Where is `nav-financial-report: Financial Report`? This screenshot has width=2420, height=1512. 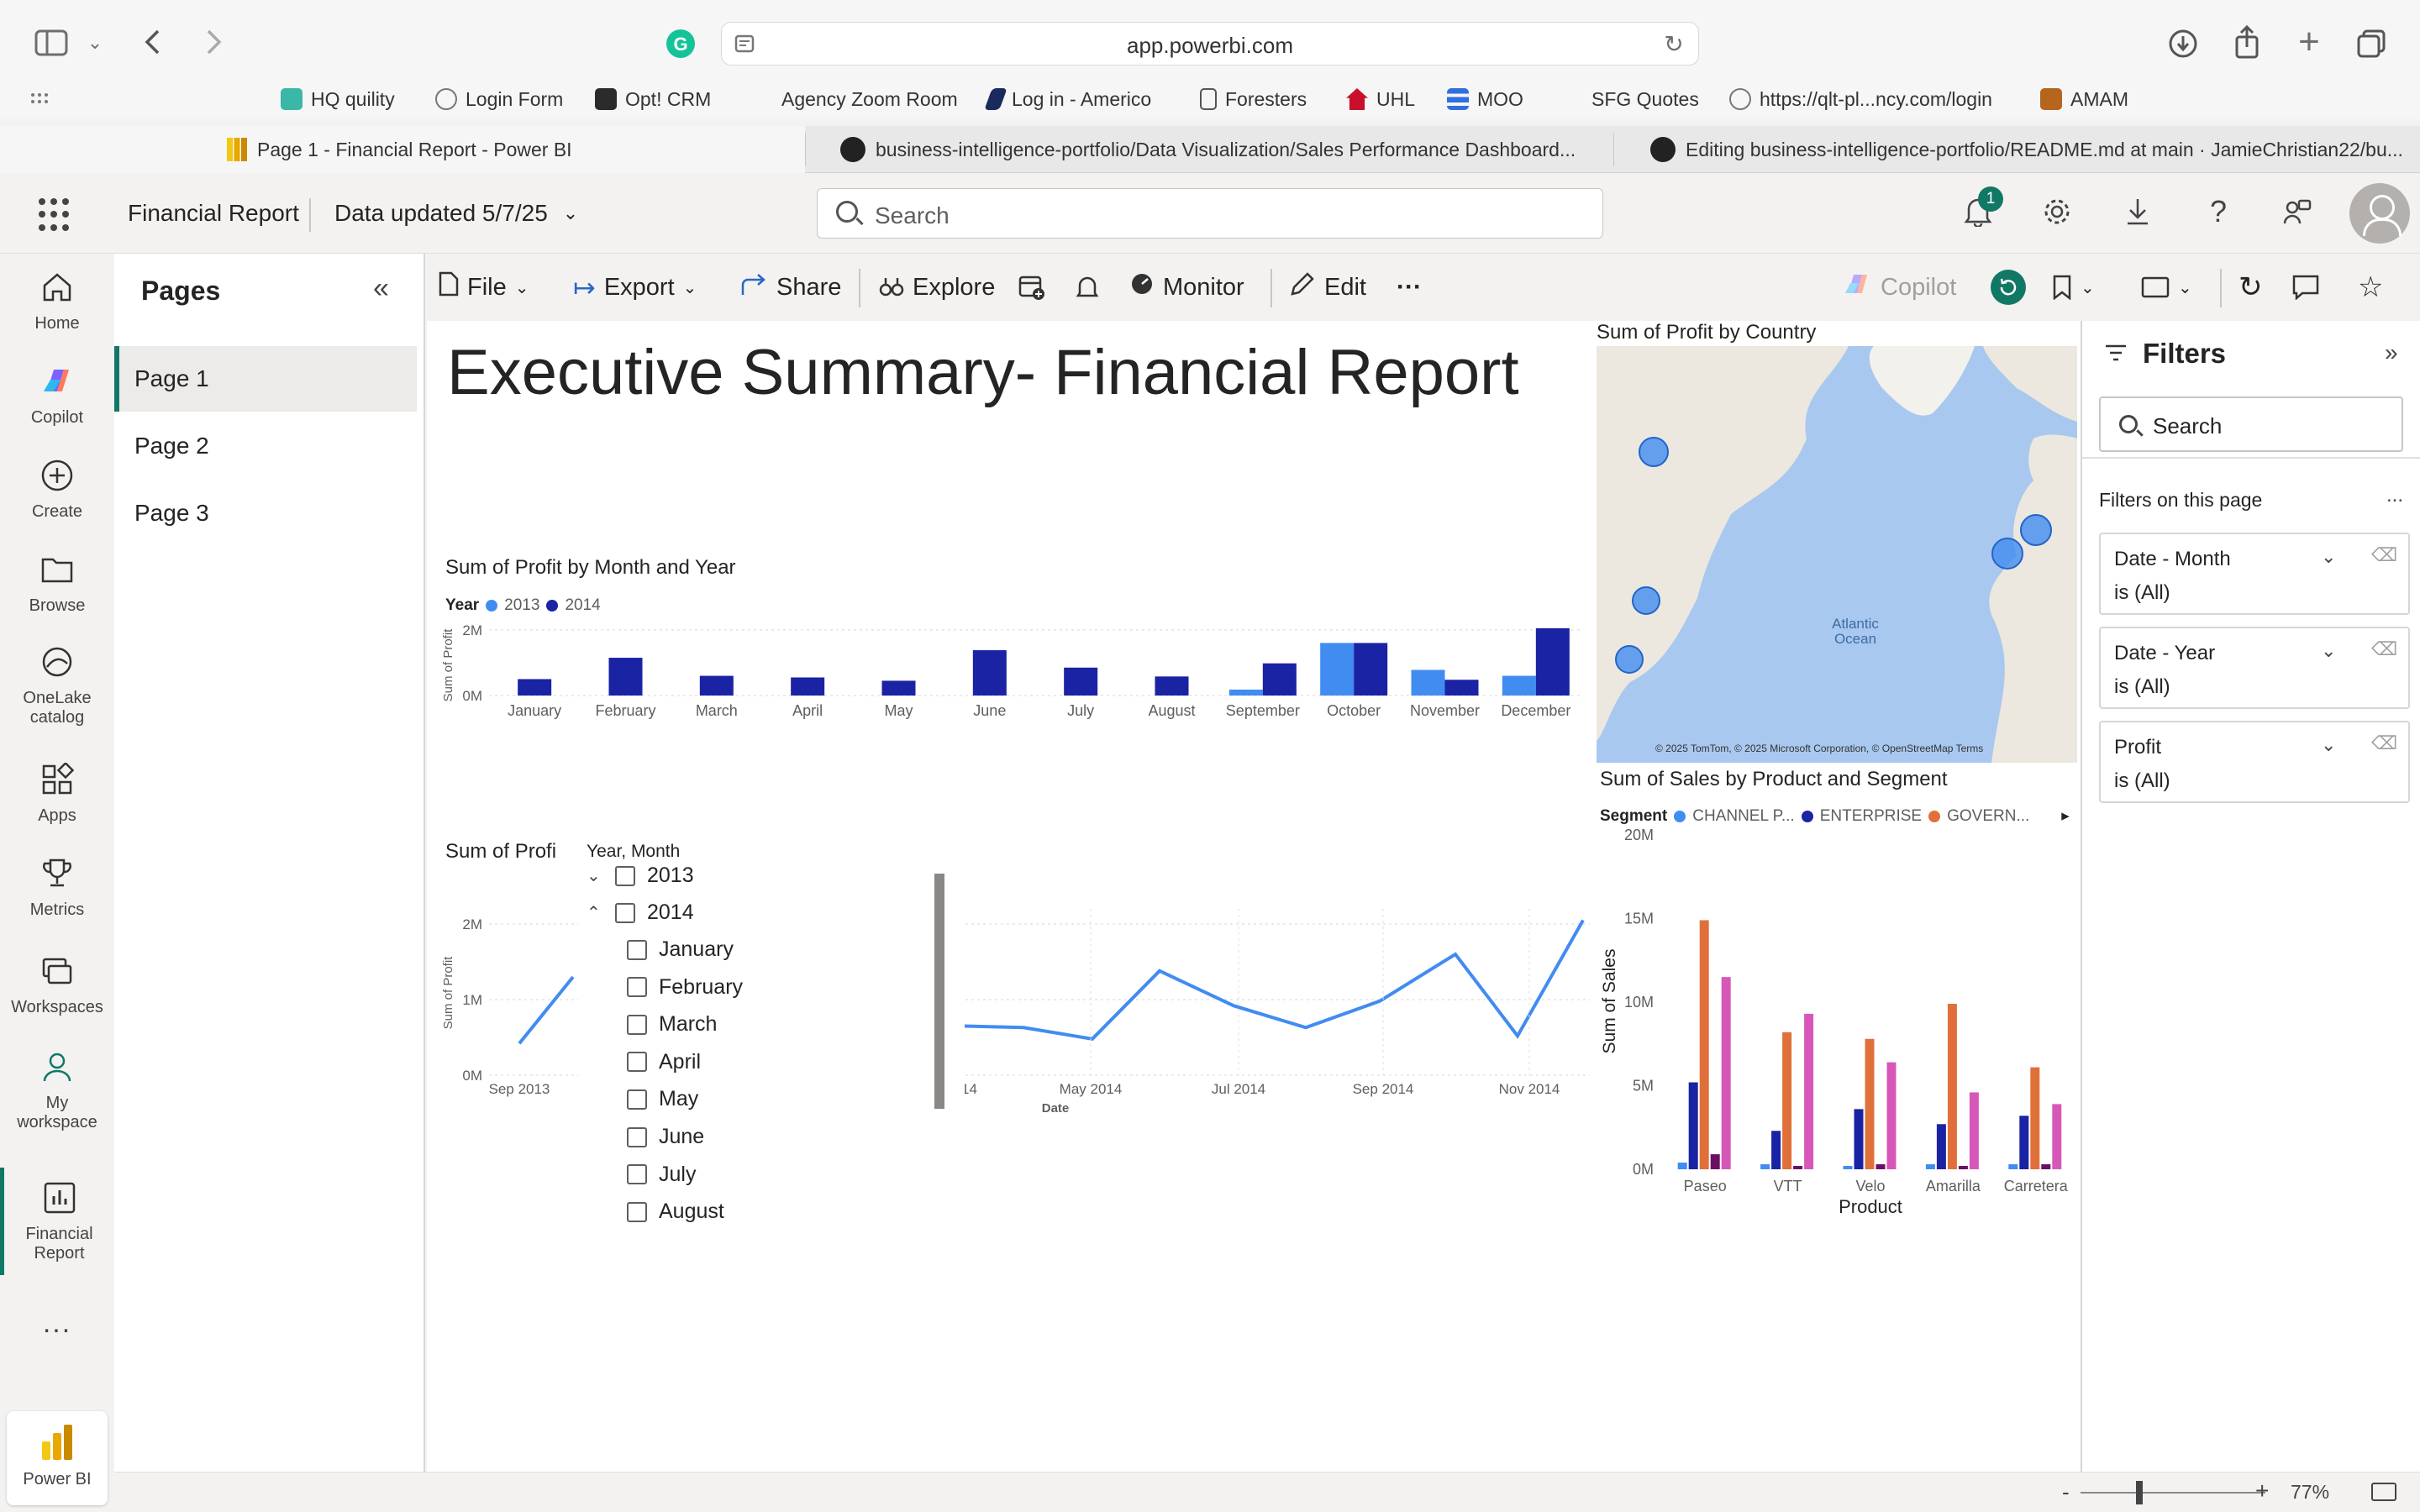 nav-financial-report: Financial Report is located at coordinates (57, 1221).